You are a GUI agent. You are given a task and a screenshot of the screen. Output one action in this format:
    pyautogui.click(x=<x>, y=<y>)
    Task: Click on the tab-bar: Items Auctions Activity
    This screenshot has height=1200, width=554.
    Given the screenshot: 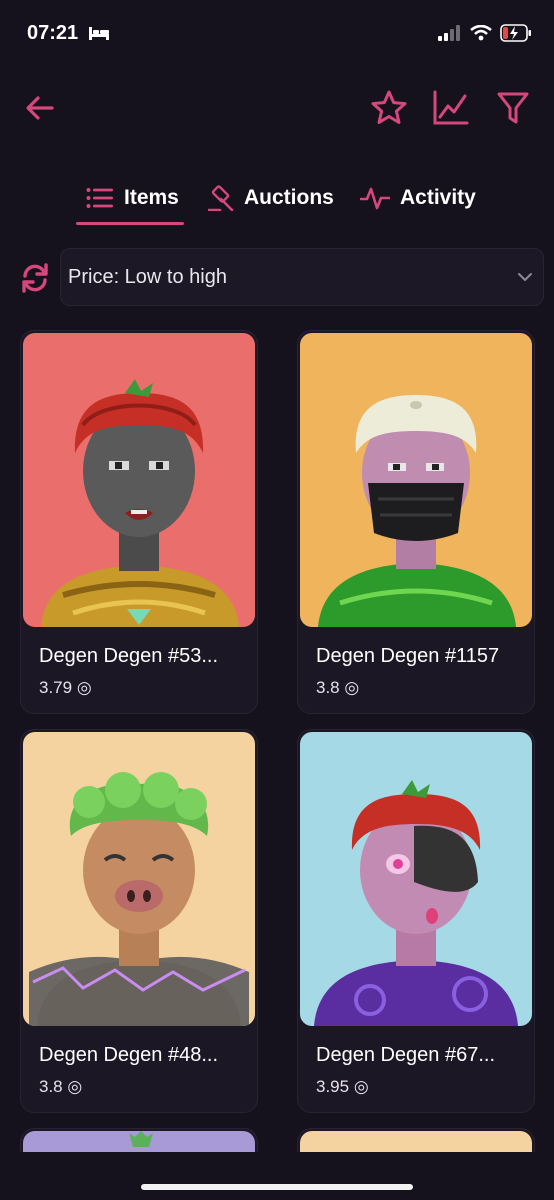 What is the action you would take?
    pyautogui.click(x=277, y=203)
    